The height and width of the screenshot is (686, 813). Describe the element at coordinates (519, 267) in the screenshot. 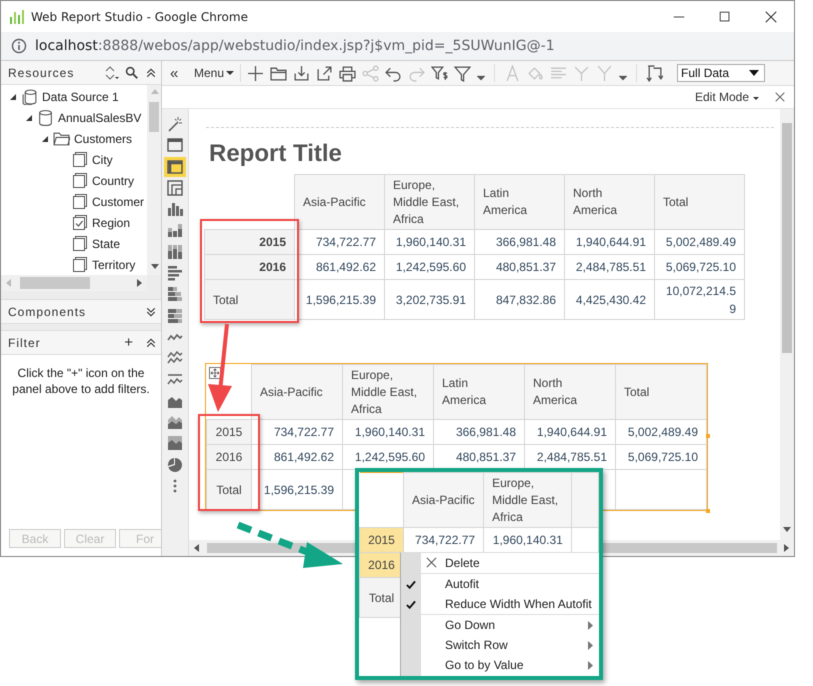

I see `table-cell: 480,851.37` at that location.